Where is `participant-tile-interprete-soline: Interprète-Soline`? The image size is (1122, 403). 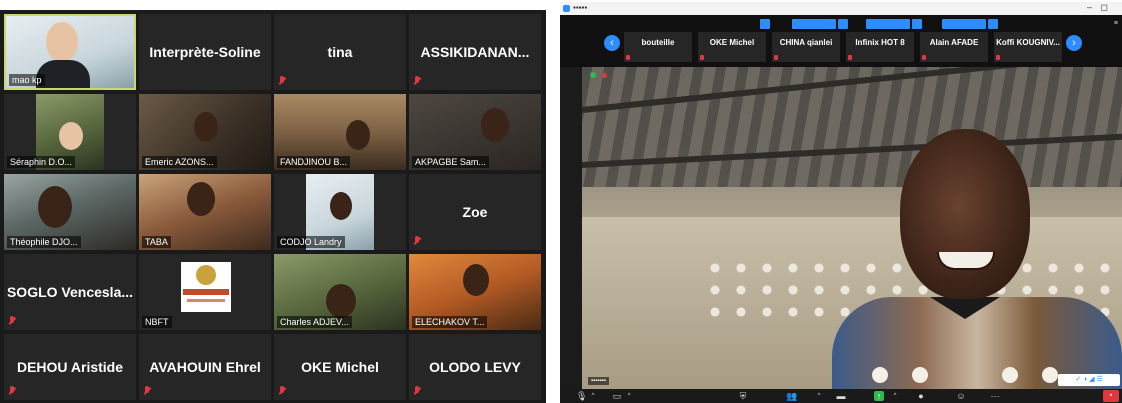
participant-tile-interprete-soline: Interprète-Soline is located at coordinates (205, 52).